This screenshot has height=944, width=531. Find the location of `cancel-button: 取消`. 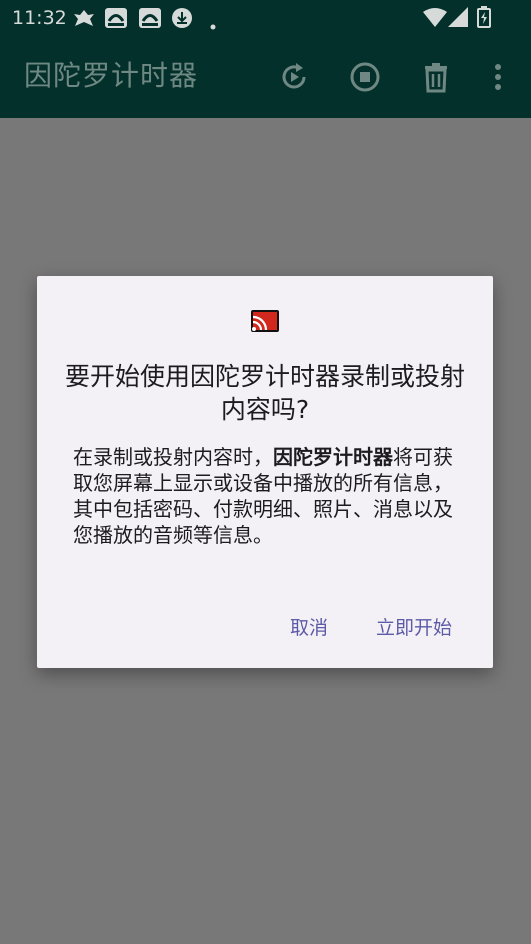

cancel-button: 取消 is located at coordinates (309, 628).